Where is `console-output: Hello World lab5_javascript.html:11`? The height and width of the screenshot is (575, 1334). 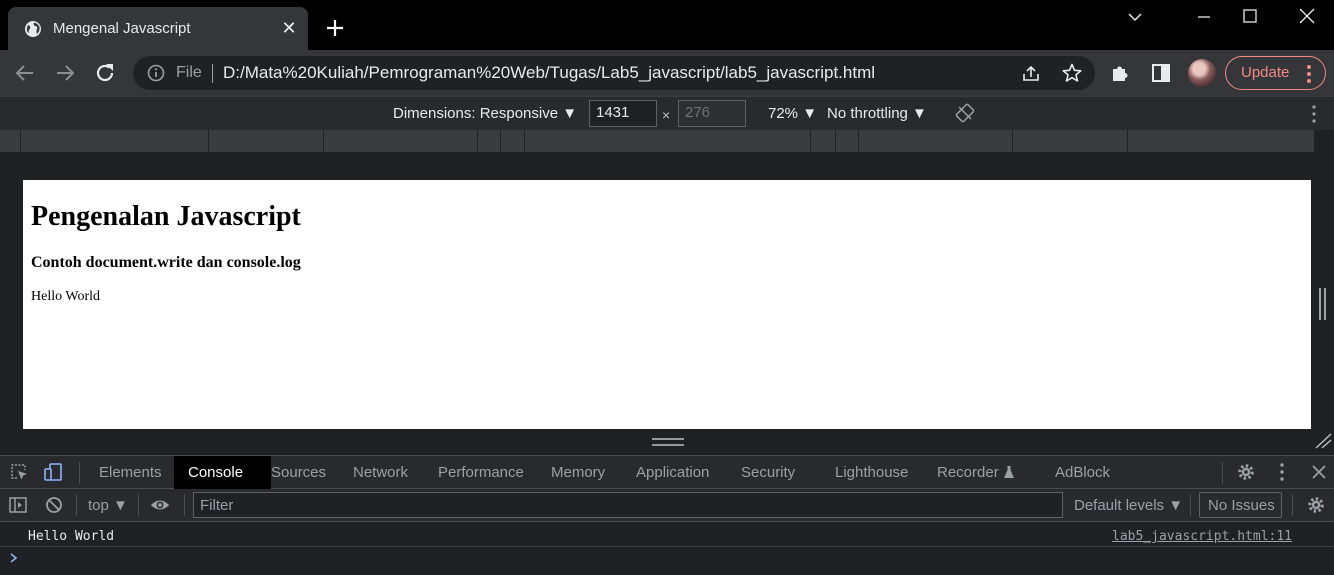 console-output: Hello World lab5_javascript.html:11 is located at coordinates (667, 548).